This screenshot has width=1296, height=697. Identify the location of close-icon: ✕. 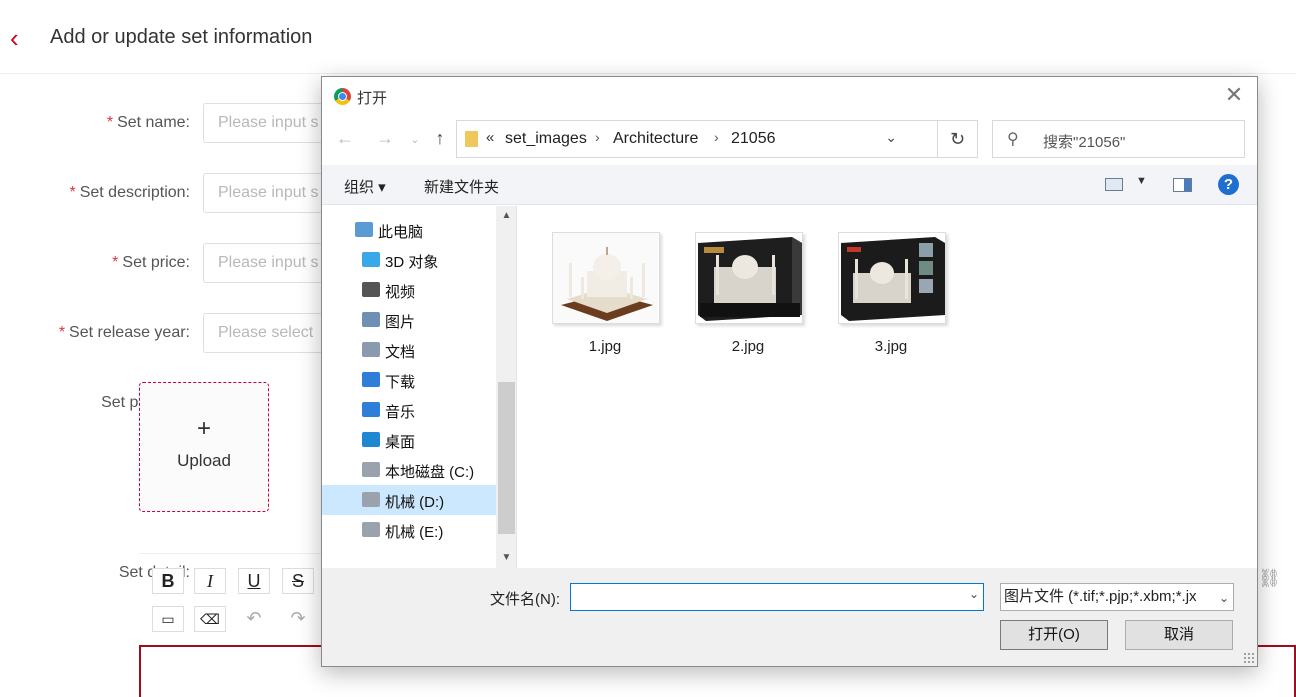
(1234, 96).